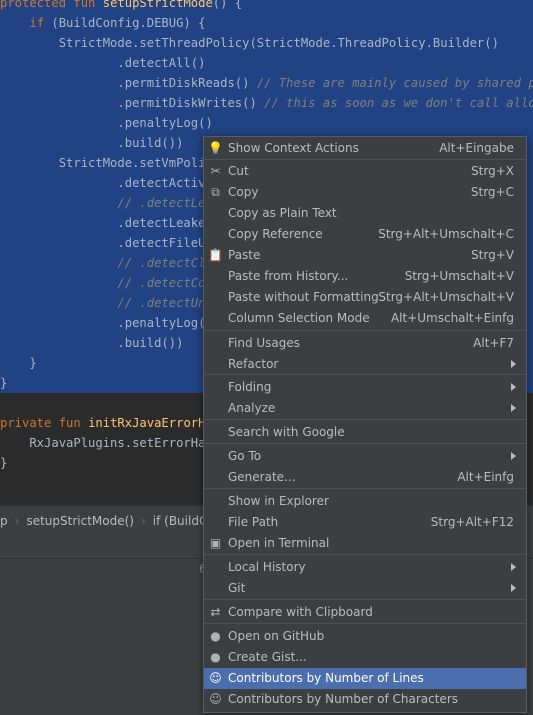  Describe the element at coordinates (215, 192) in the screenshot. I see `copy-icon: ⧉` at that location.